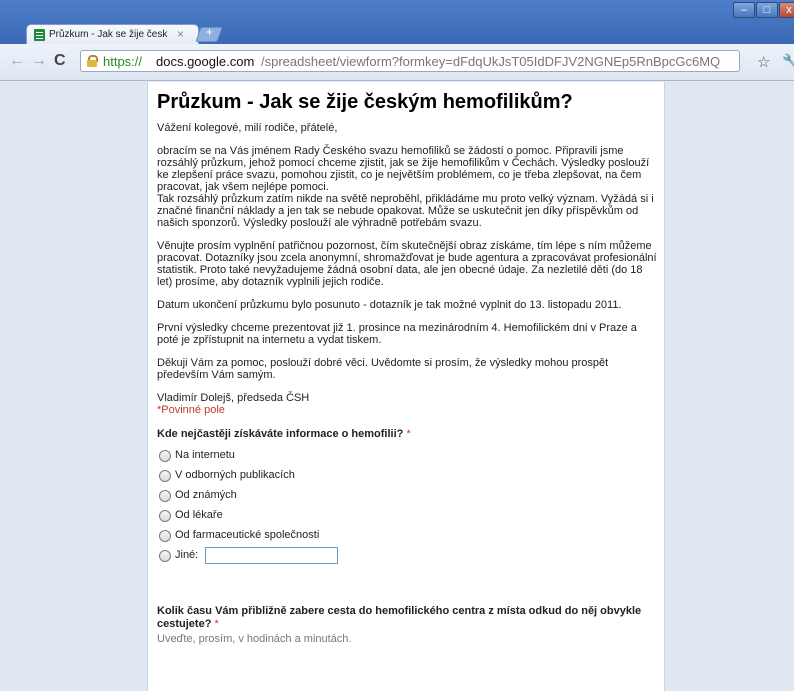 The width and height of the screenshot is (794, 691). I want to click on browser-tab: Průzkum - Jak se žije českým h ×, so click(112, 34).